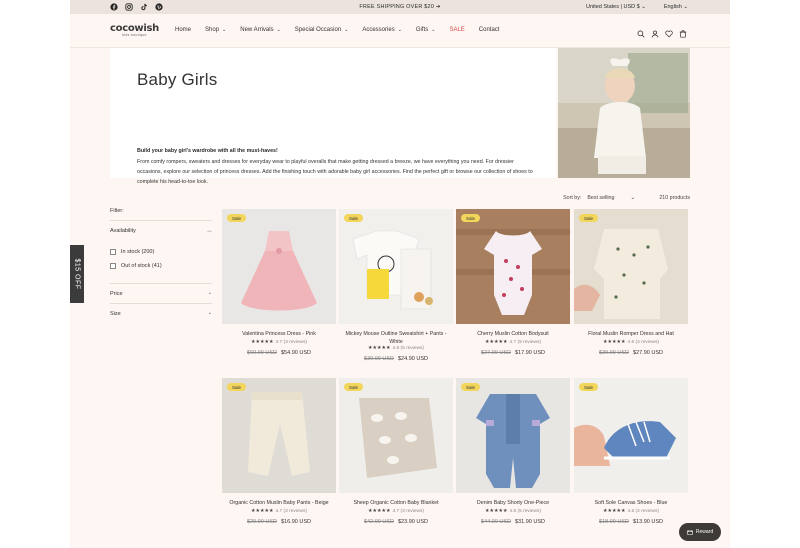 The width and height of the screenshot is (800, 548). What do you see at coordinates (132, 252) in the screenshot?
I see `in-stock-checkbox: In stock (200)` at bounding box center [132, 252].